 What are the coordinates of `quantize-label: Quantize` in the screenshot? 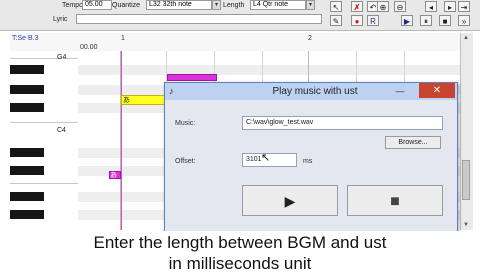 It's located at (126, 5).